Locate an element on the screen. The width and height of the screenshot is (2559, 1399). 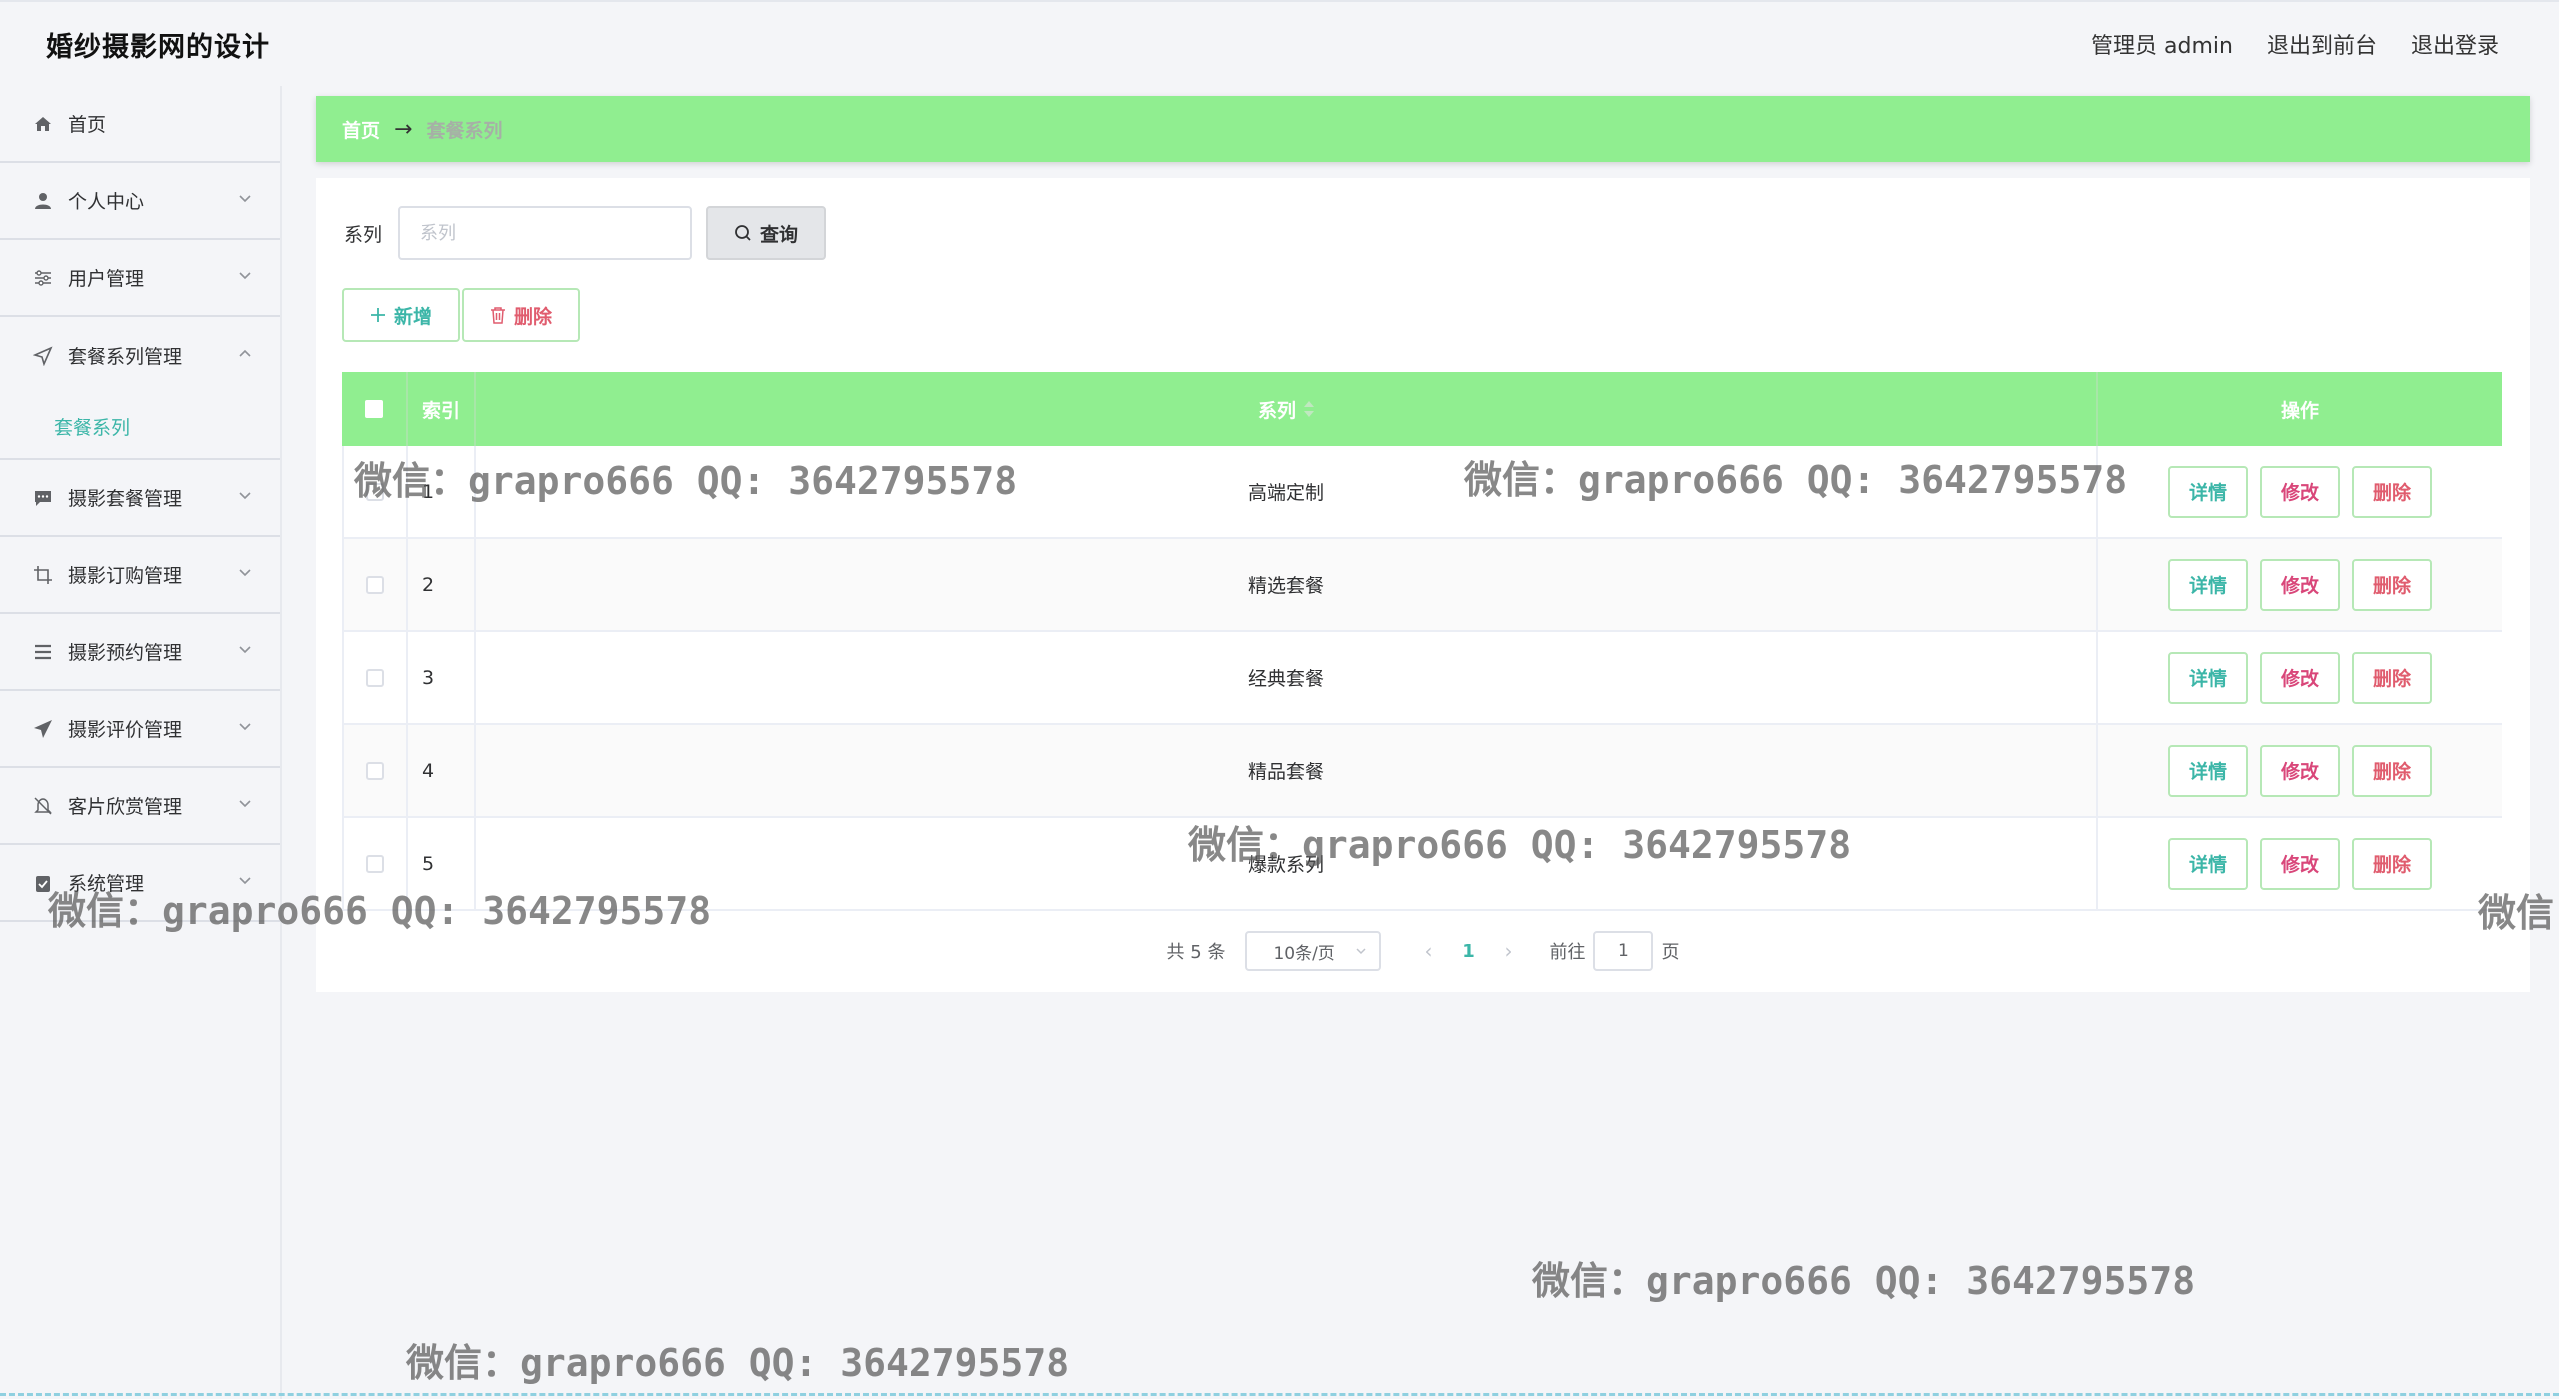
table-row: 2 精选套餐 详情 修改 删除 is located at coordinates (1422, 585).